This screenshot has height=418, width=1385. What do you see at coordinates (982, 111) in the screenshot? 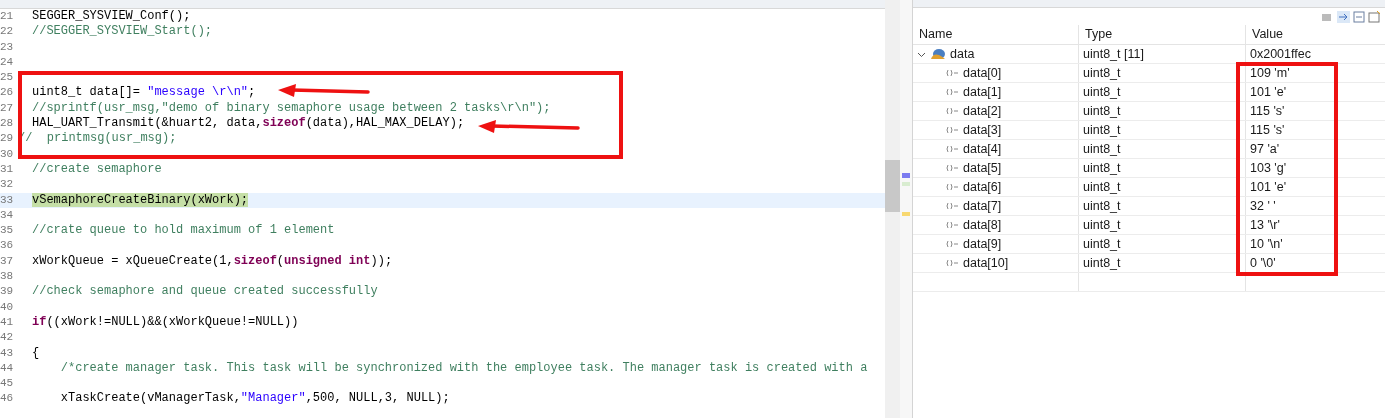
I see `variable-name: data[2]` at bounding box center [982, 111].